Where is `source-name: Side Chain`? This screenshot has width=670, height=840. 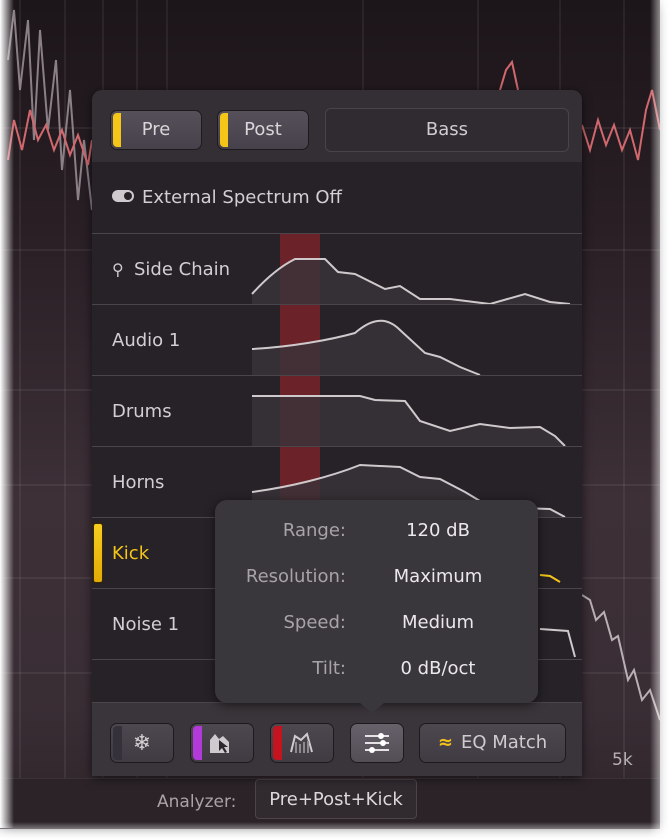
source-name: Side Chain is located at coordinates (182, 269).